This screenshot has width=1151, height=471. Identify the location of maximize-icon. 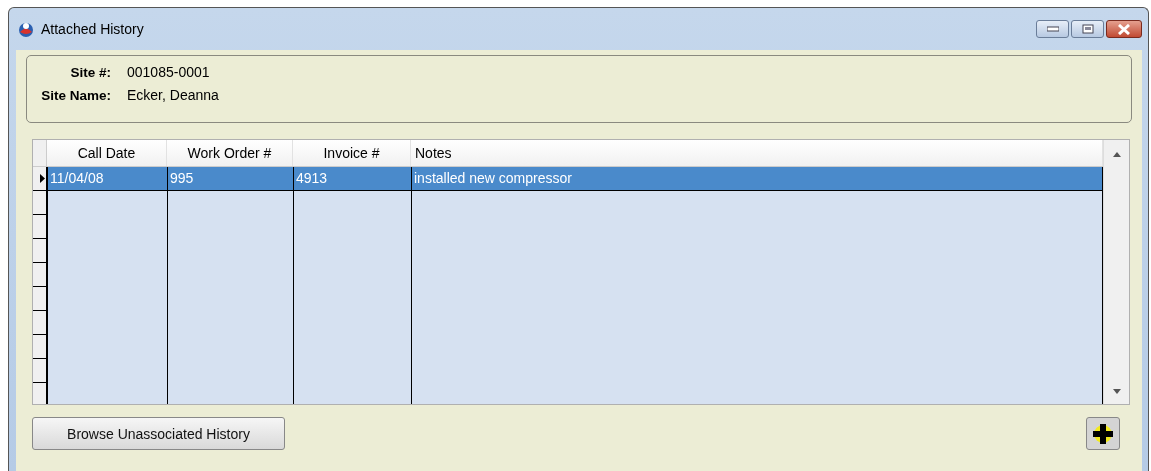
(1087, 29).